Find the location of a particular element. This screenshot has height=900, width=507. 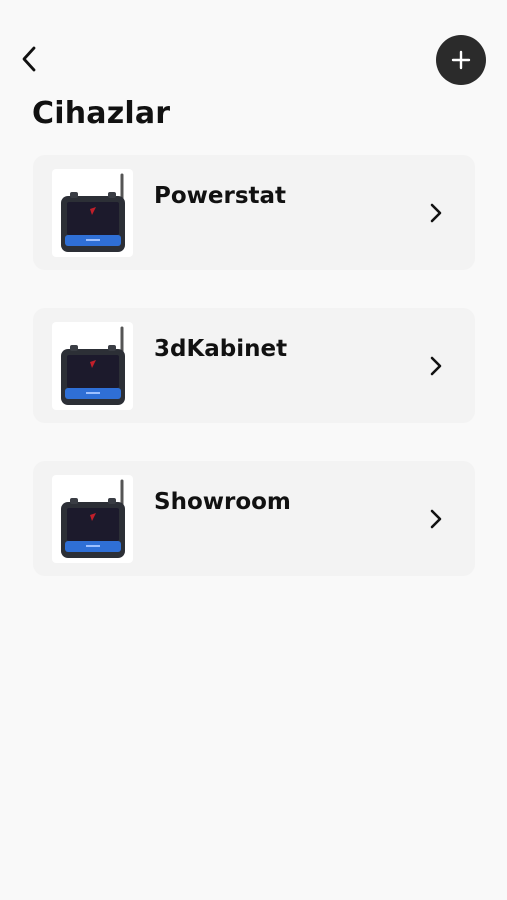

chevron-left-icon is located at coordinates (29, 59).